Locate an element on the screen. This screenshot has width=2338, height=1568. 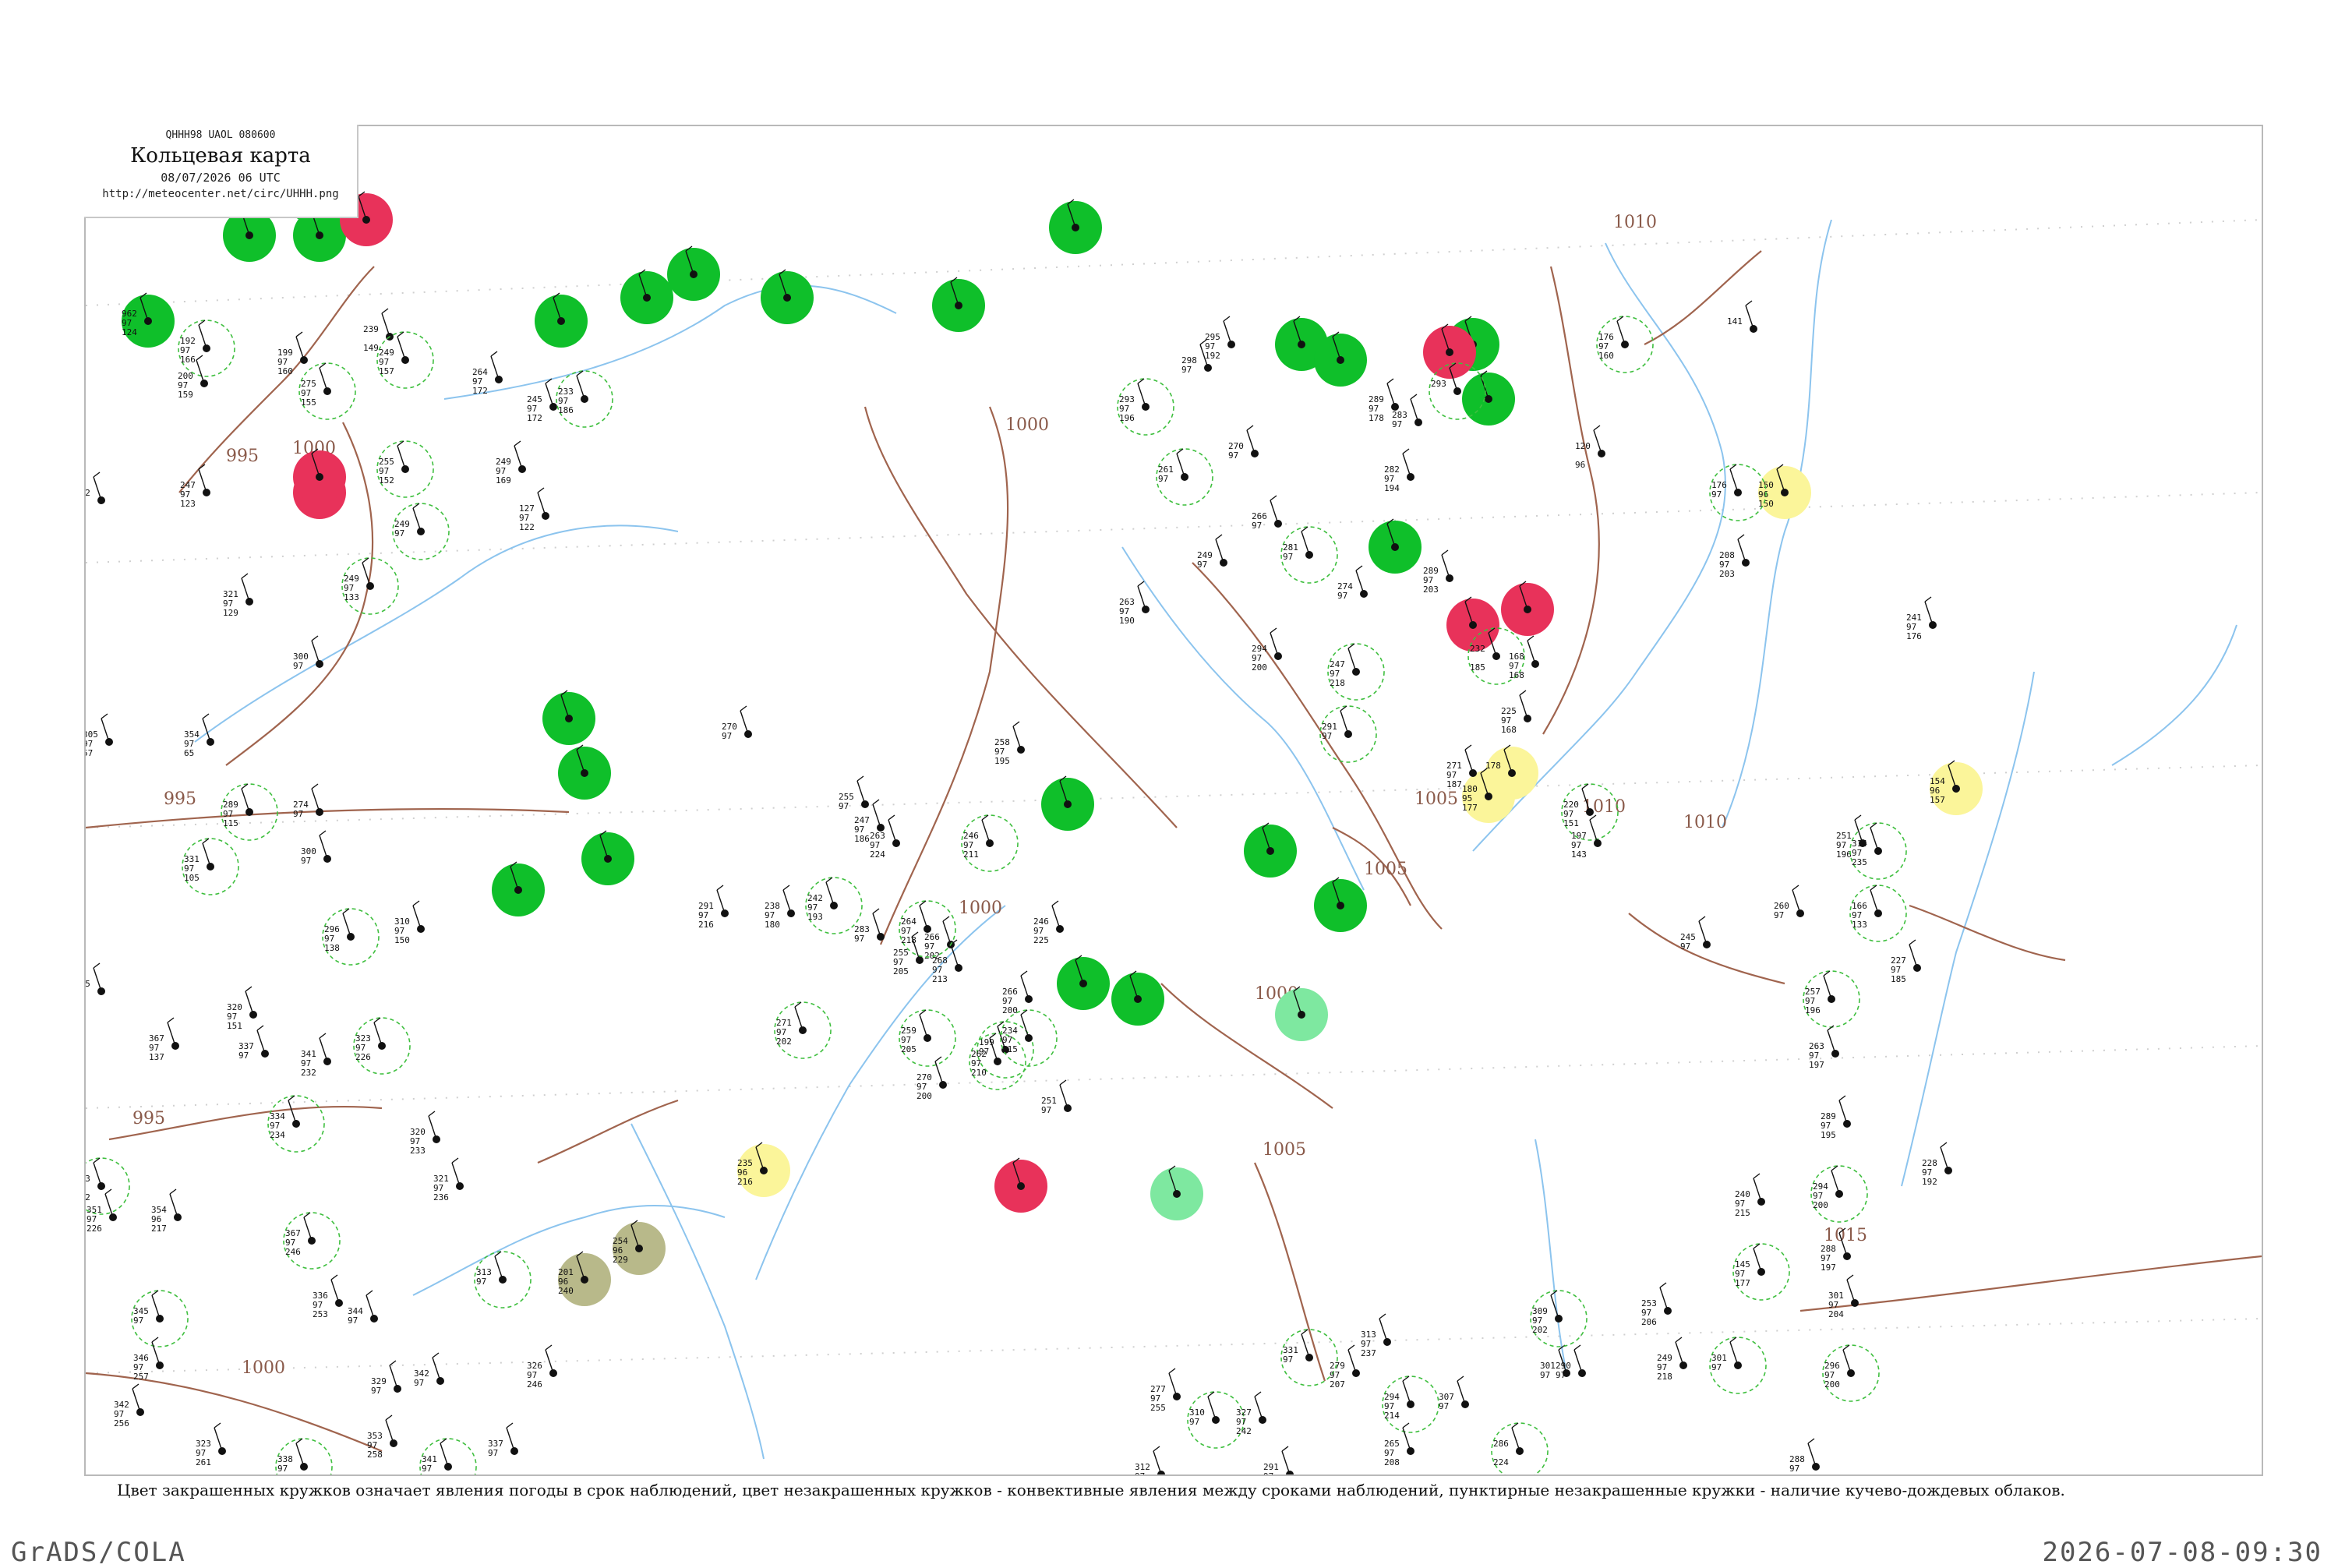
weather-station: 27197202 is located at coordinates (803, 1030).